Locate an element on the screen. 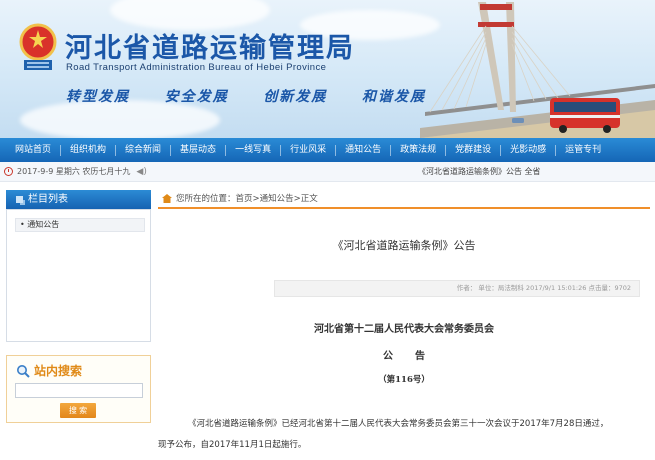 The height and width of the screenshot is (460, 655). breadcrumb-notices: 通知公告 is located at coordinates (277, 199).